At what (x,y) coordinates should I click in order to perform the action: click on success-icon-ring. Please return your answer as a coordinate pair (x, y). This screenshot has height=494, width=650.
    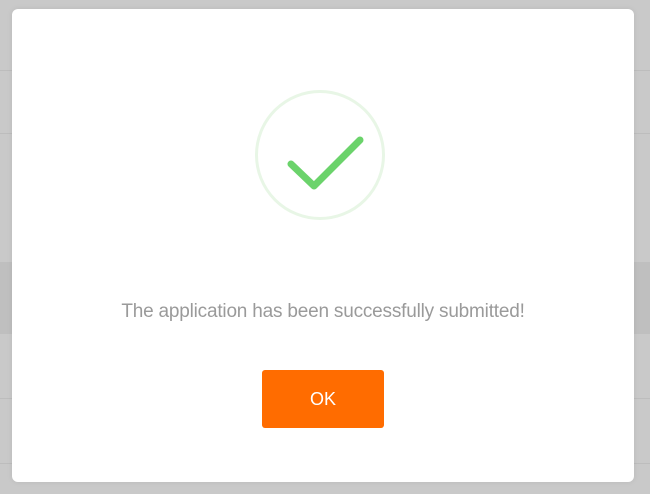
    Looking at the image, I should click on (320, 155).